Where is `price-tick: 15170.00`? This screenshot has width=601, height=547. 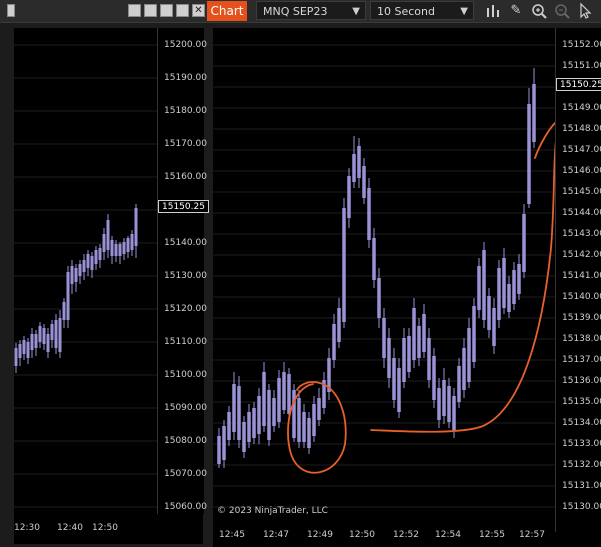 price-tick: 15170.00 is located at coordinates (185, 144).